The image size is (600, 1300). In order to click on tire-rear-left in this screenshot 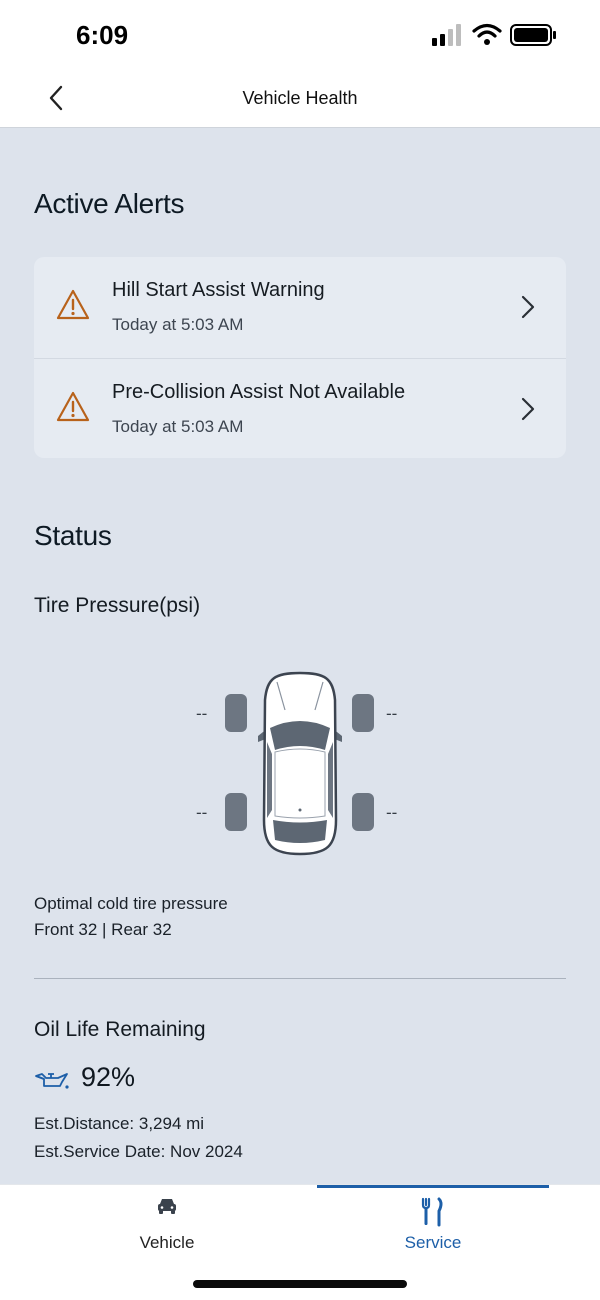, I will do `click(236, 812)`.